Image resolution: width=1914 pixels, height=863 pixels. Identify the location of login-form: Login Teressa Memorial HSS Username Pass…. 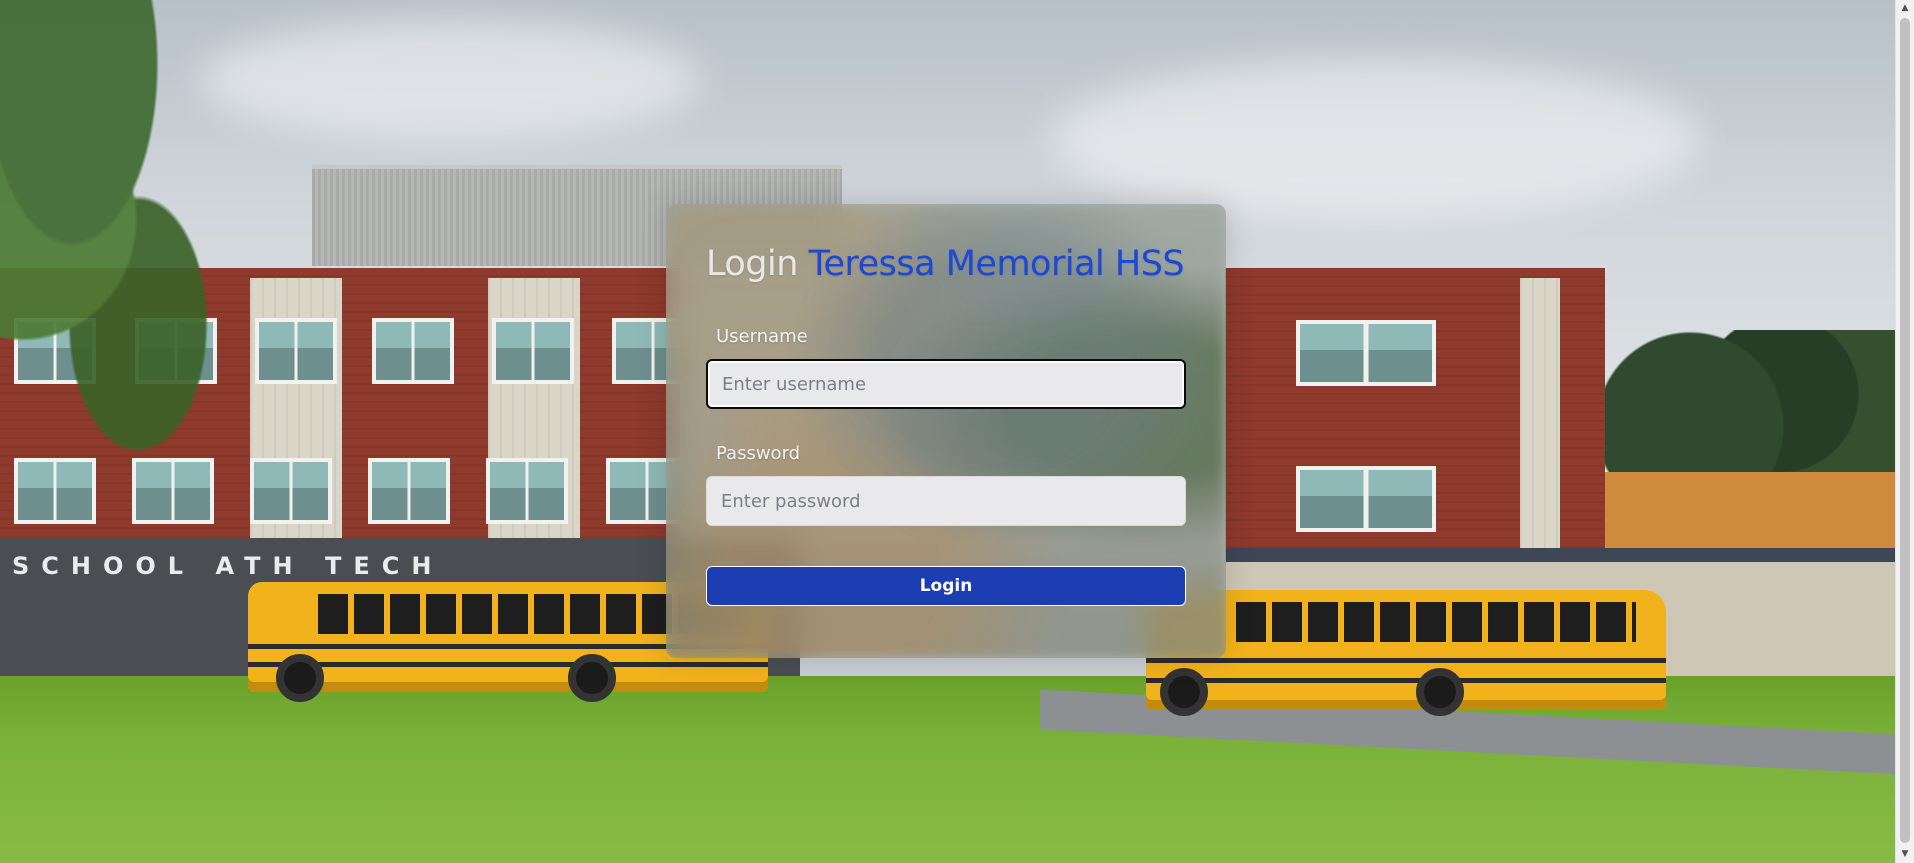
(946, 405).